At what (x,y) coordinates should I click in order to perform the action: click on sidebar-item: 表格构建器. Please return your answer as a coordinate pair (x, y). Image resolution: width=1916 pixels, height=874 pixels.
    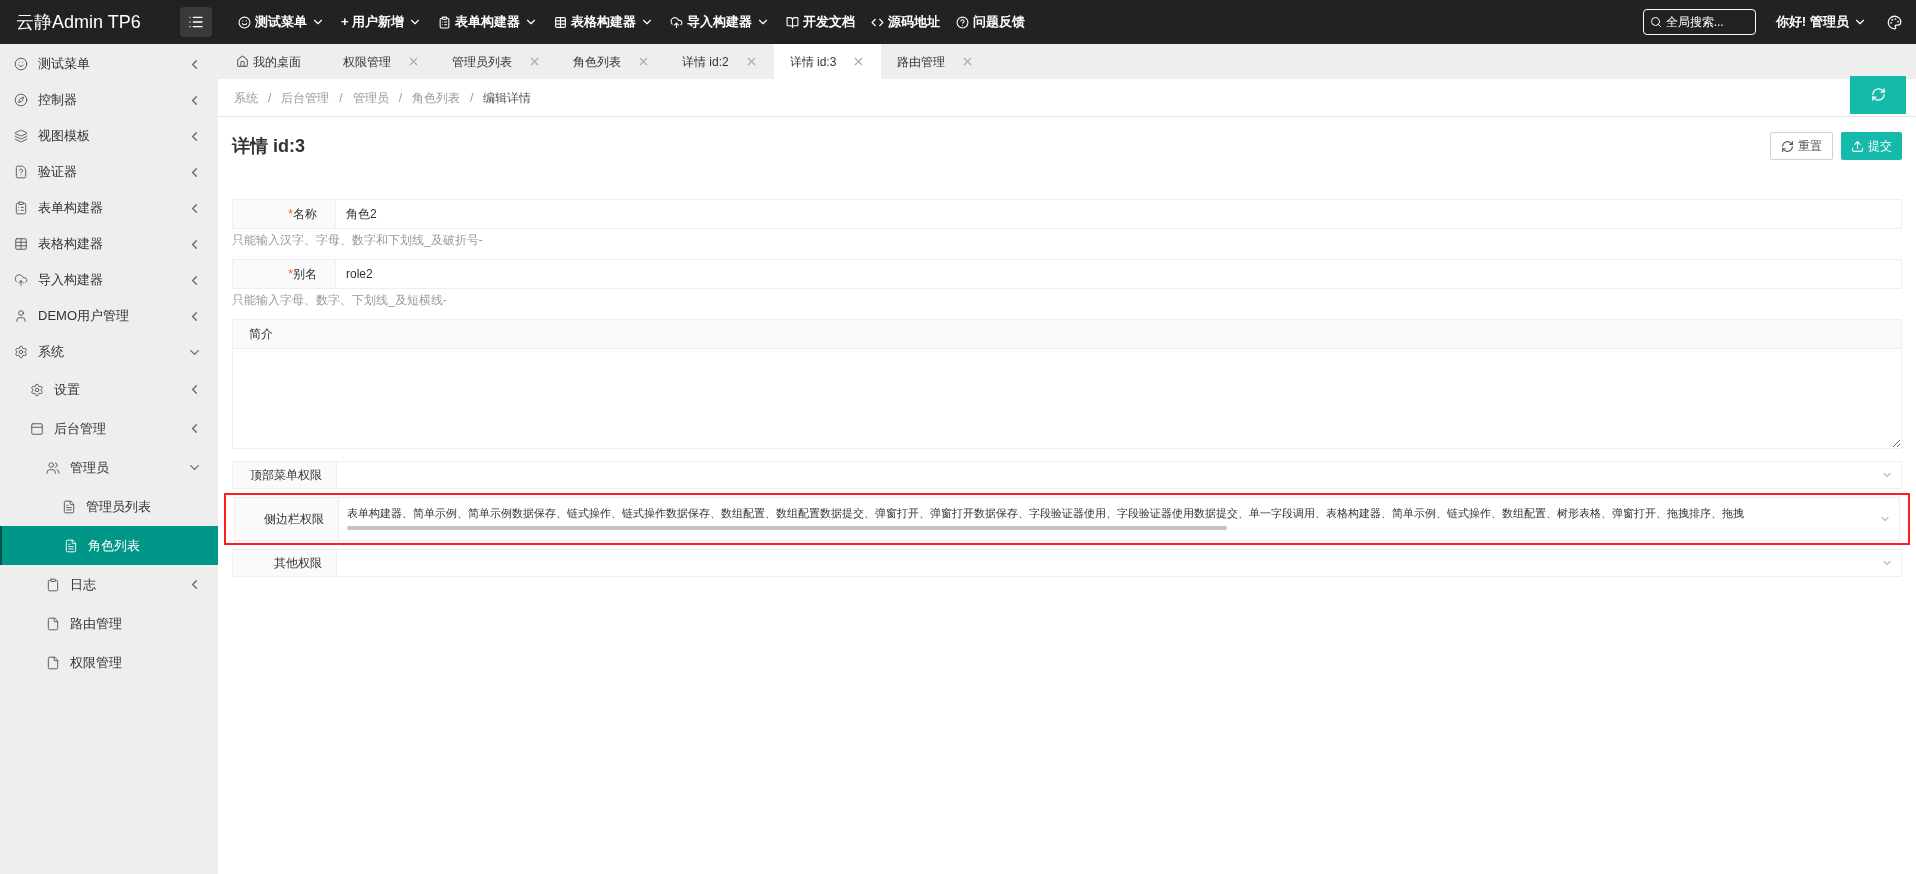
    Looking at the image, I should click on (109, 244).